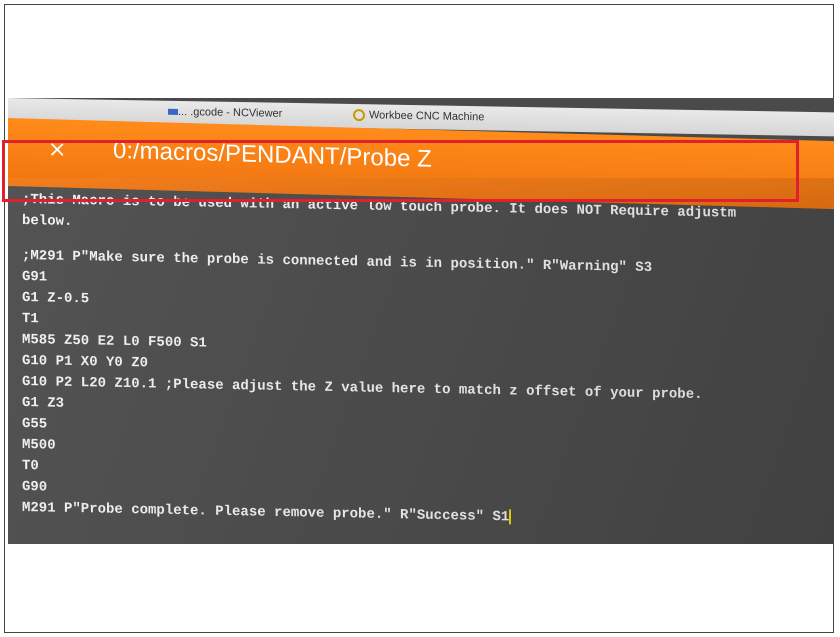  I want to click on tab-favicon, so click(173, 111).